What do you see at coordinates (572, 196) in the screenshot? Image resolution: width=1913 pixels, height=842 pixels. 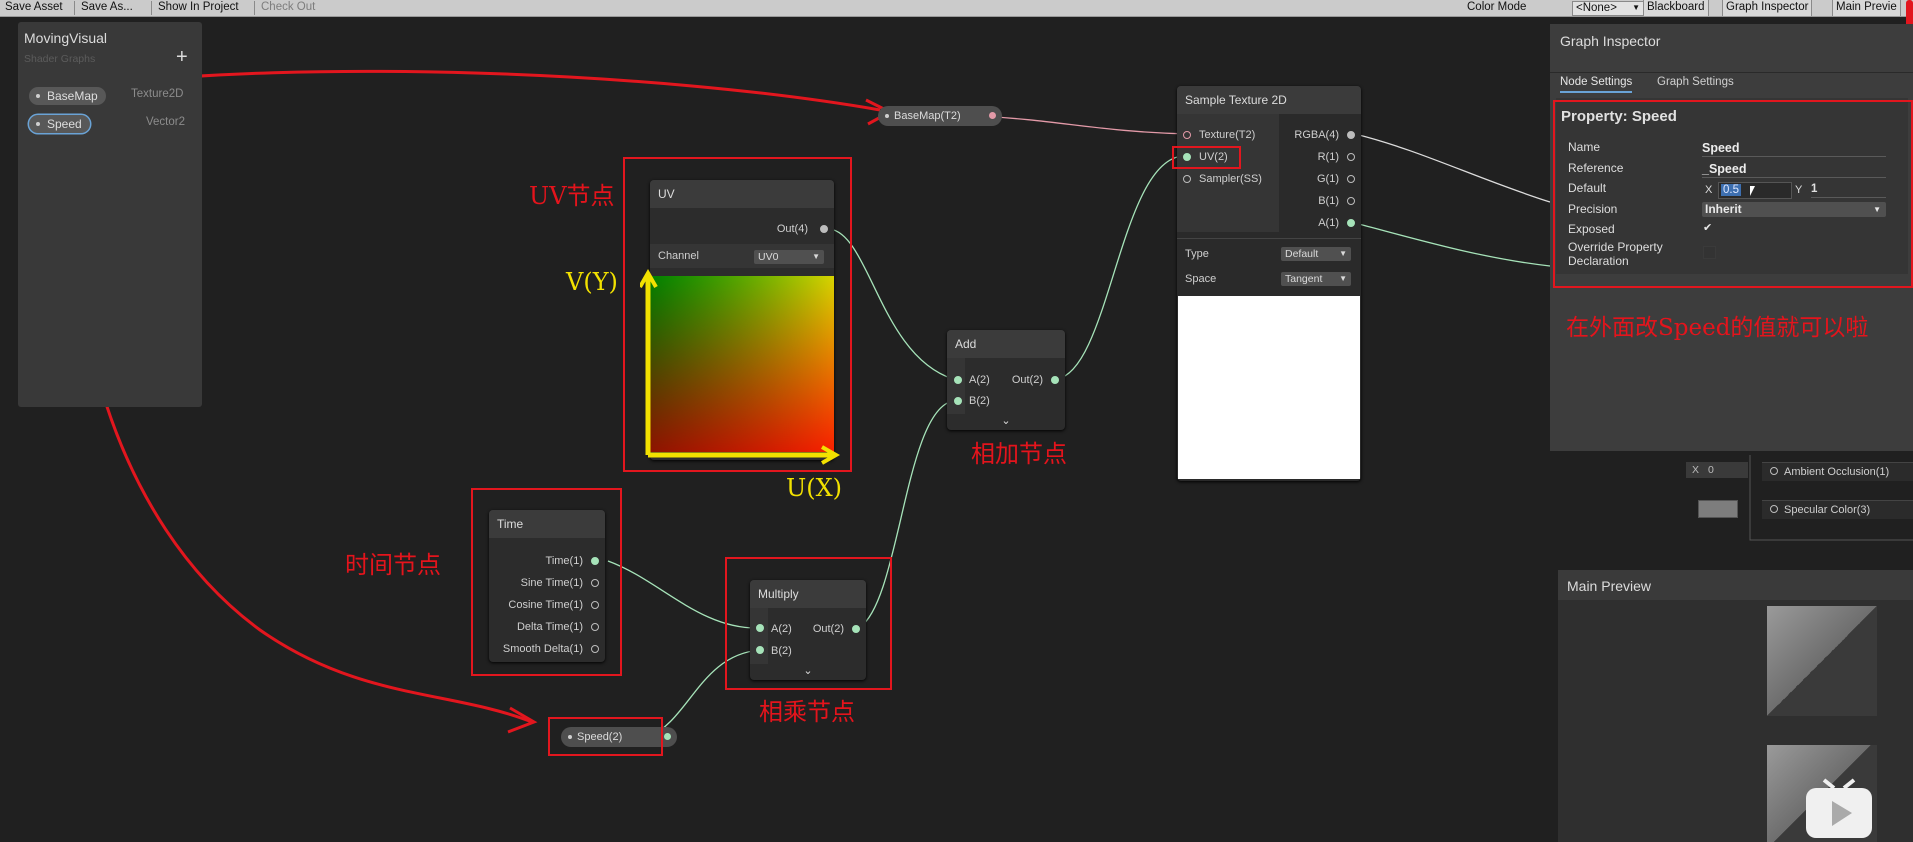 I see `uv-node-annotation: UV节点` at bounding box center [572, 196].